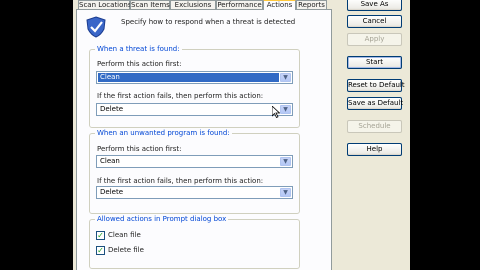  What do you see at coordinates (194, 161) in the screenshot?
I see `unwanted-first-action-select: Clean ▼` at bounding box center [194, 161].